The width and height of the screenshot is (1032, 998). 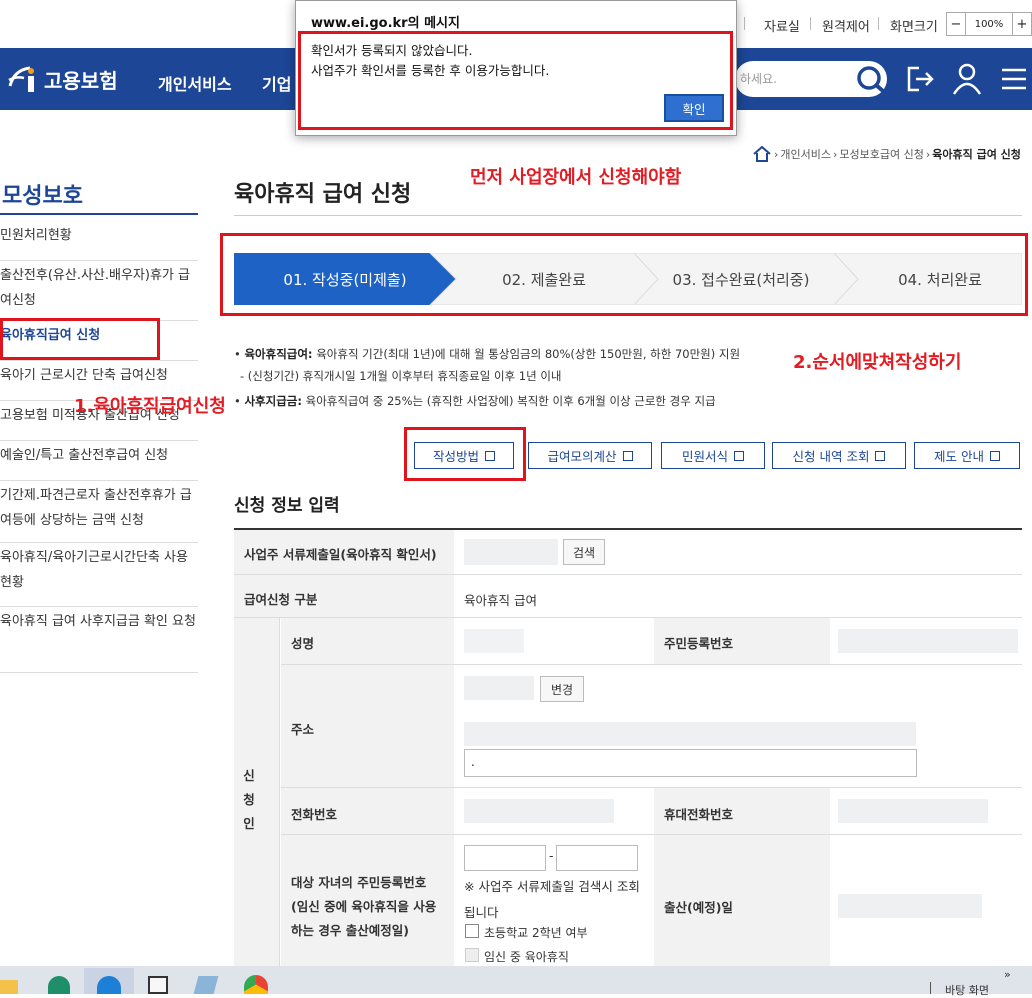 I want to click on zoom-out-button: −, so click(x=956, y=24).